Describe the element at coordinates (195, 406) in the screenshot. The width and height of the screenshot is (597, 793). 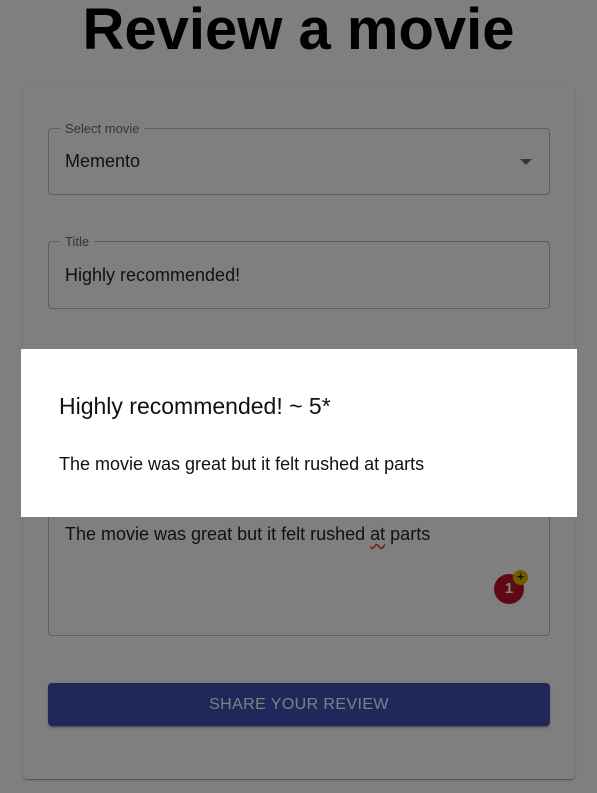
I see `dialog-title: Highly recommended! ~ 5*` at that location.